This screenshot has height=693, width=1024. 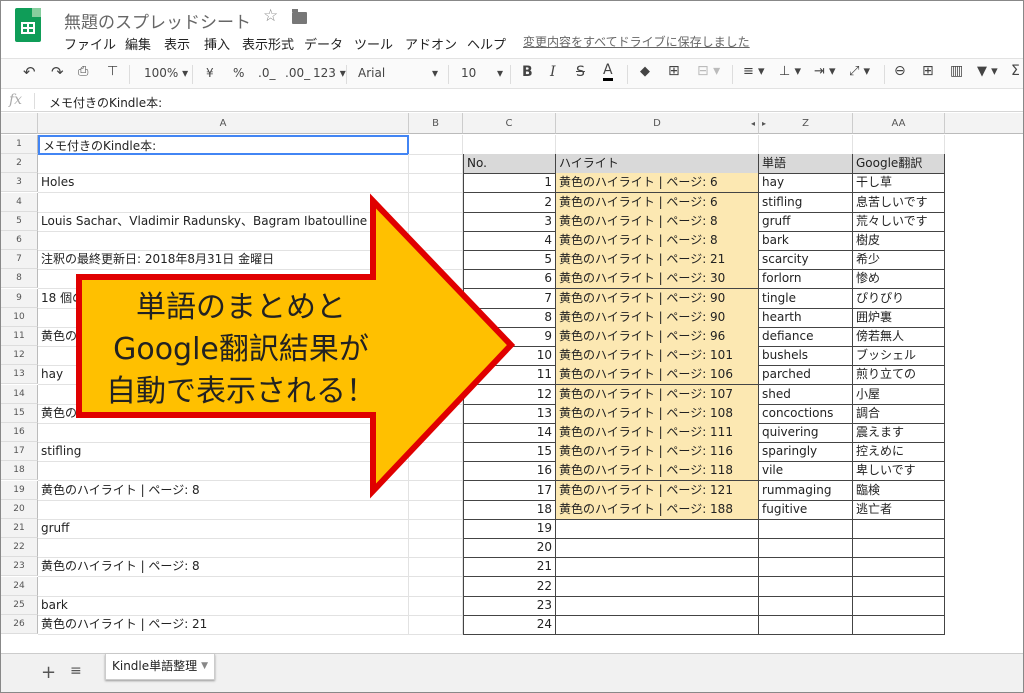 What do you see at coordinates (899, 183) in the screenshot?
I see `table-cell: 干し草` at bounding box center [899, 183].